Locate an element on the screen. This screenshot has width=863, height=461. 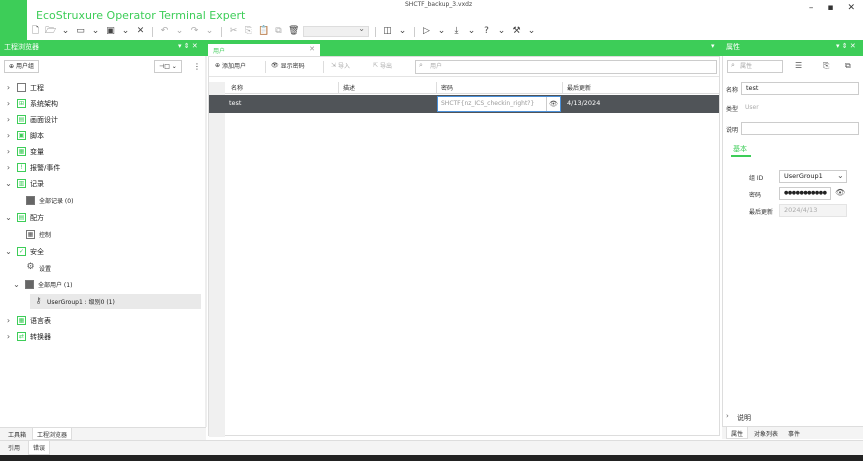
paste-icon: ⧉ is located at coordinates (848, 66).